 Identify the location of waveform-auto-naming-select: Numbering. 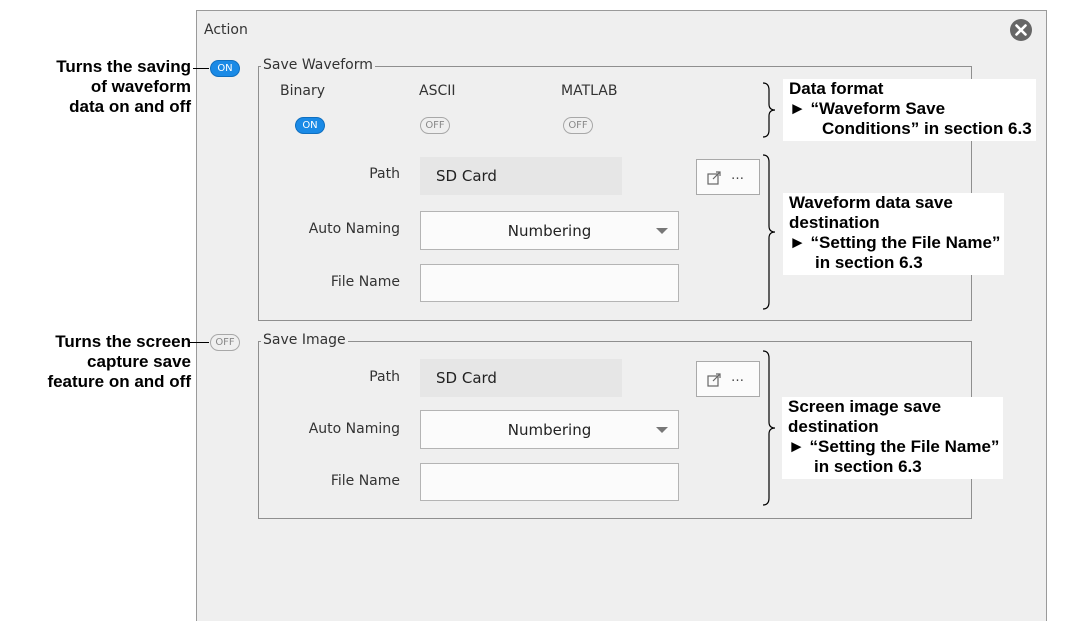
(549, 230).